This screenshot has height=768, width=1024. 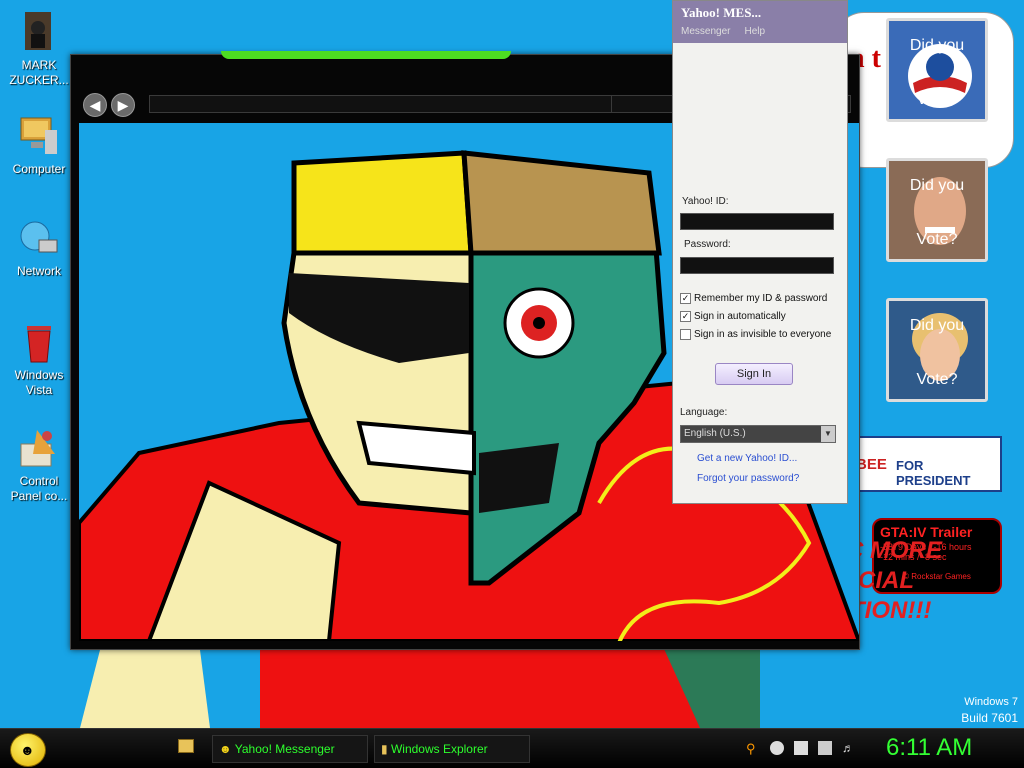 I want to click on task-yahoo-messenger: ☻ Yahoo! Messenger, so click(x=290, y=749).